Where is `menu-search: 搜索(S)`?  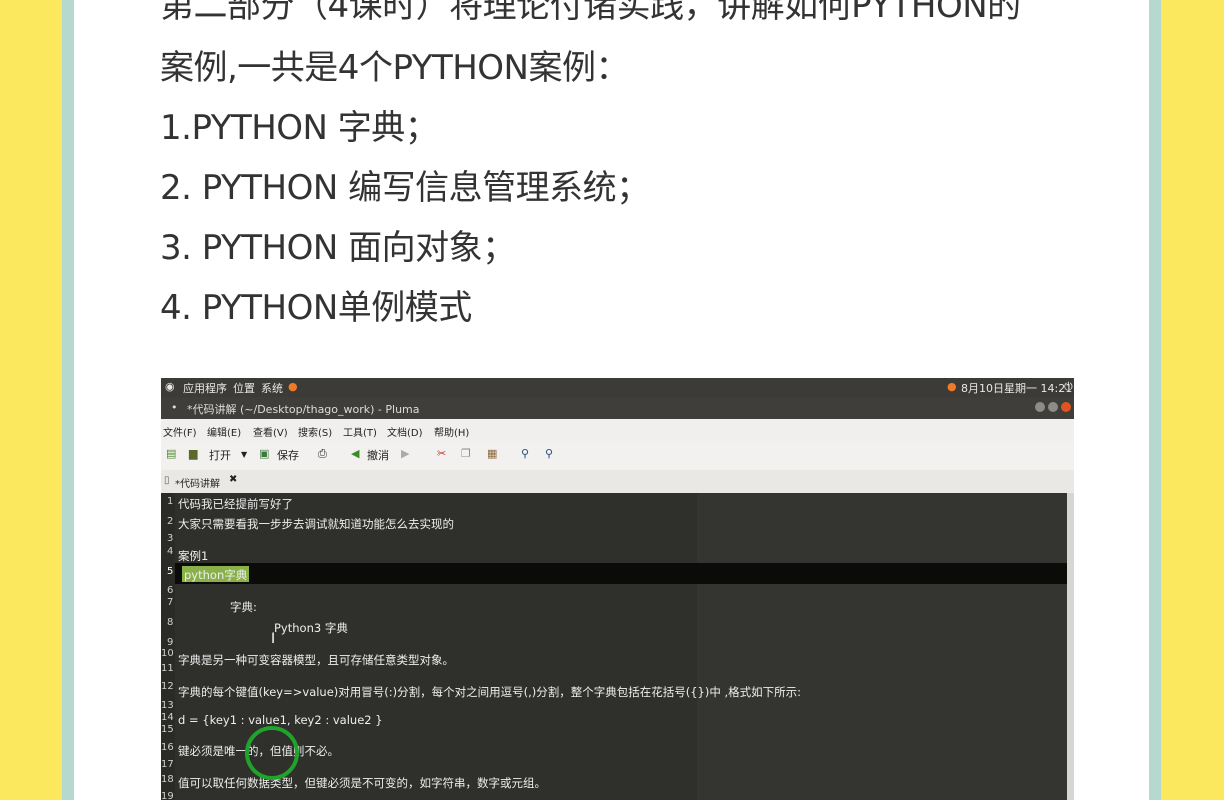
menu-search: 搜索(S) is located at coordinates (315, 431).